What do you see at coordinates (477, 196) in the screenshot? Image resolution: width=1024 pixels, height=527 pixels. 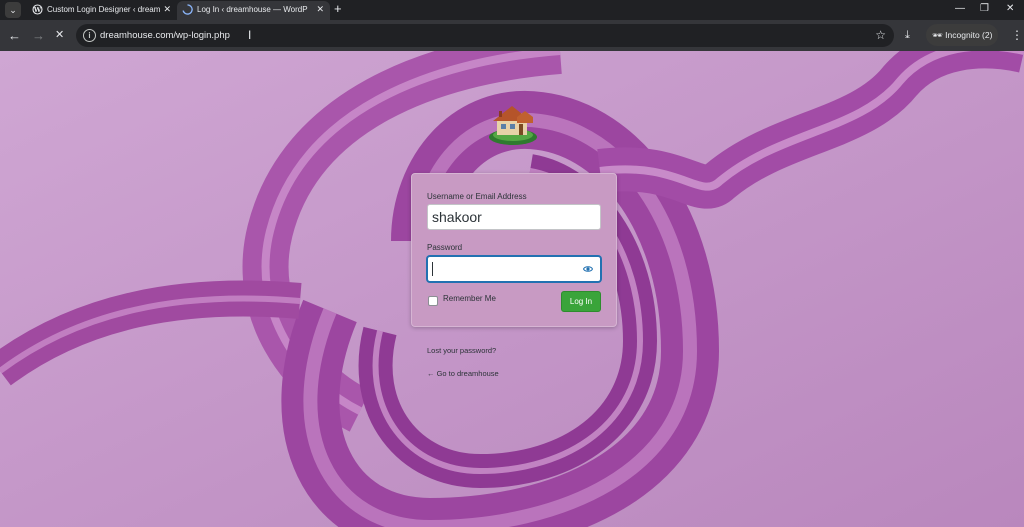 I see `username-label: Username or Email Address` at bounding box center [477, 196].